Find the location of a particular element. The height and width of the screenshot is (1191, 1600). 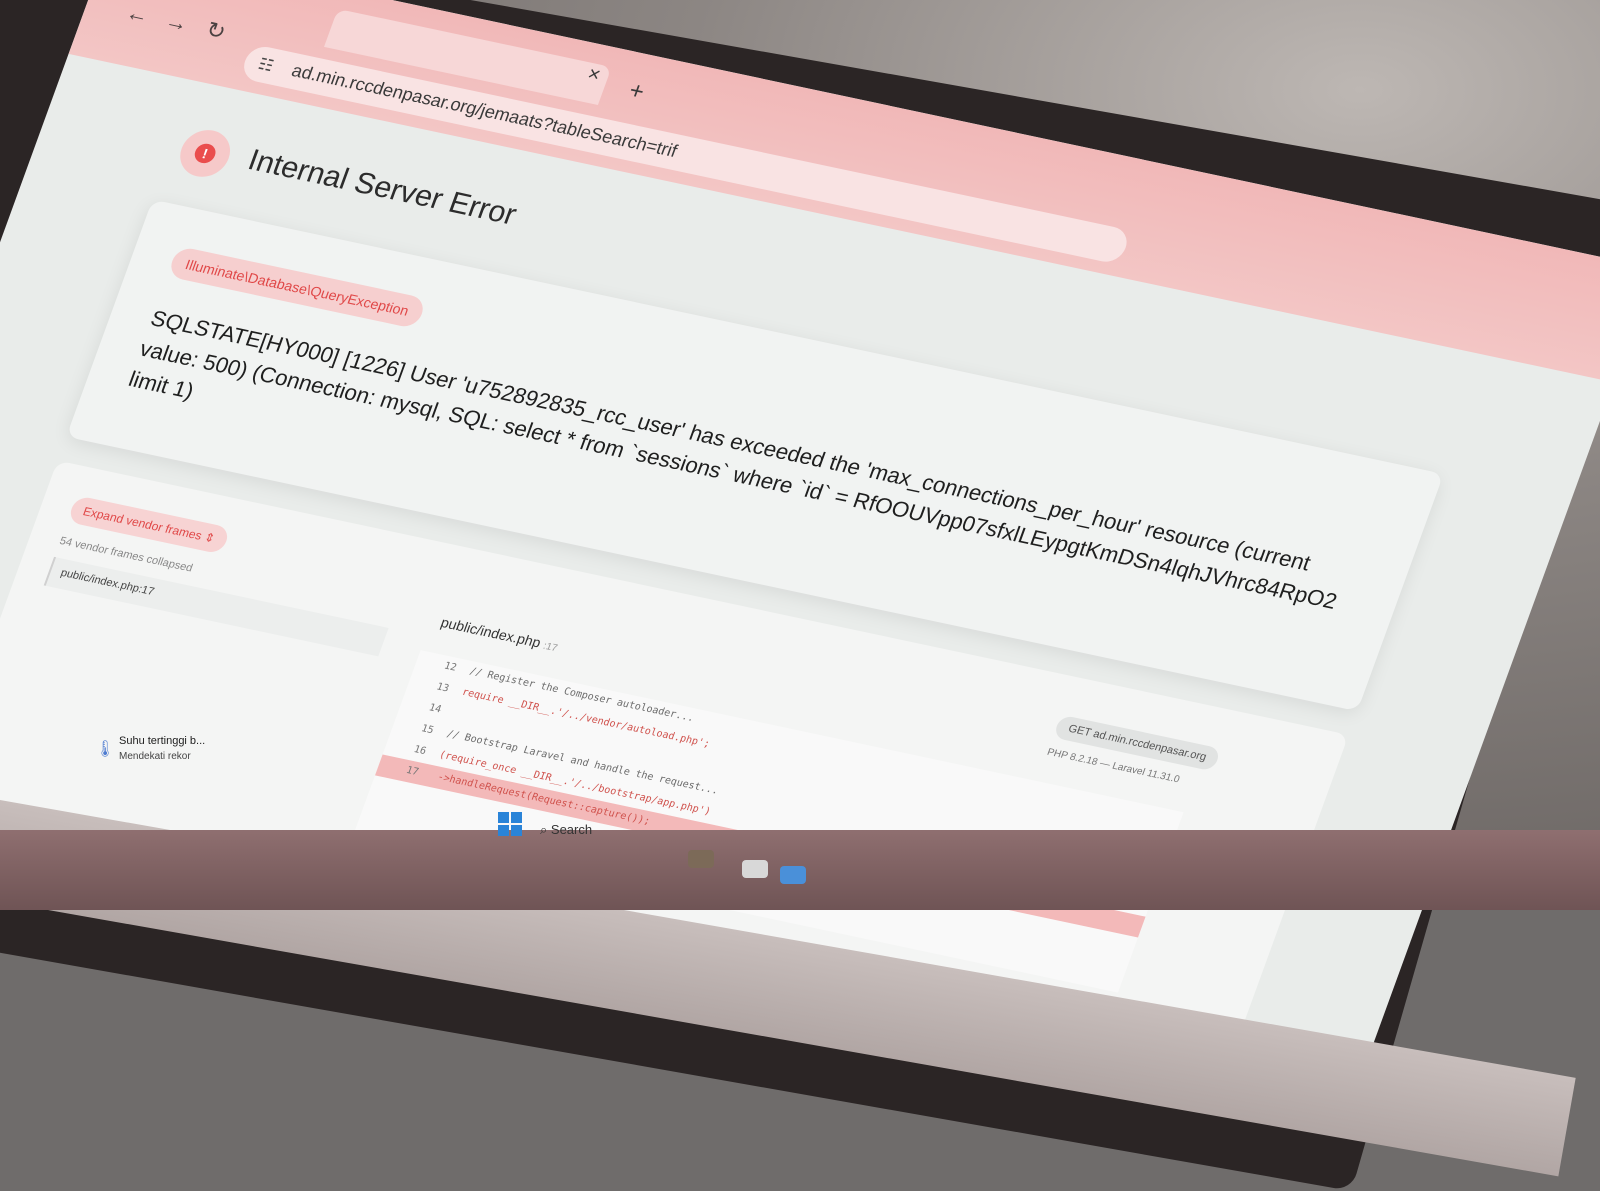

search-icon: ⌕ is located at coordinates (544, 829).